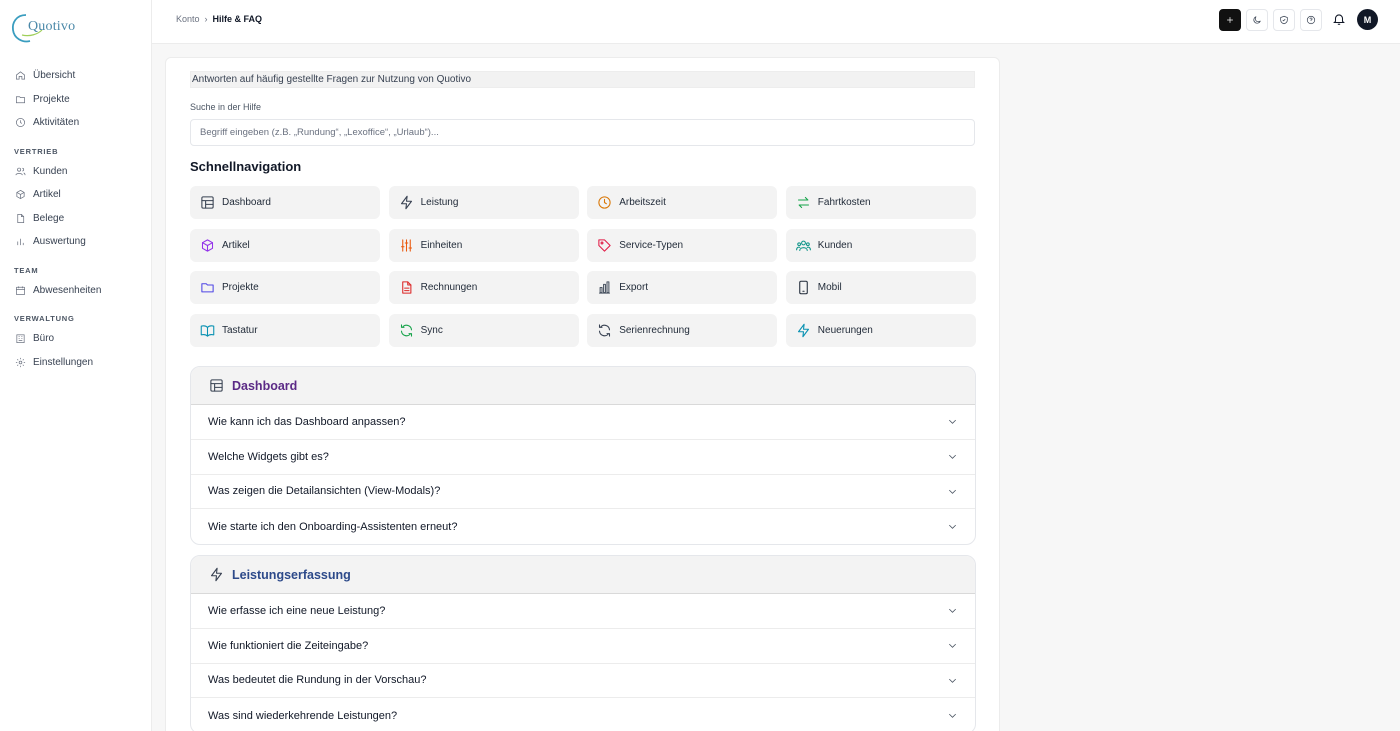  I want to click on chart-icon, so click(605, 287).